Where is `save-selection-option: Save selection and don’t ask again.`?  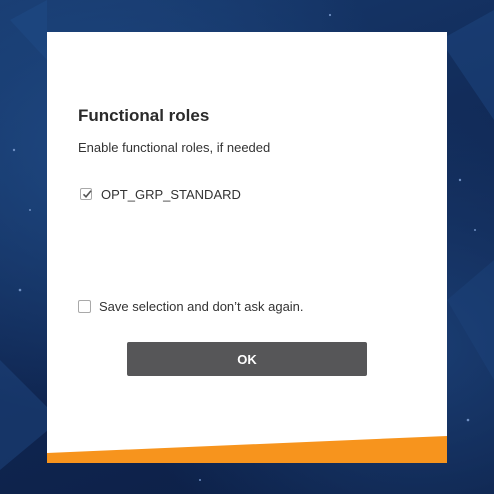 save-selection-option: Save selection and don’t ask again. is located at coordinates (191, 306).